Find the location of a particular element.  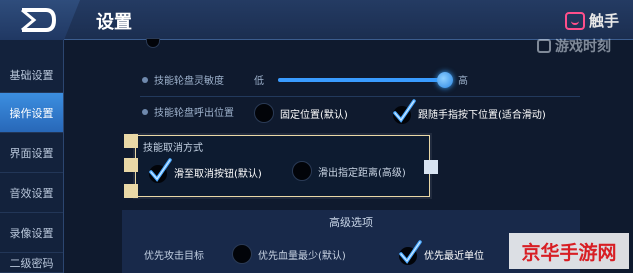

sensitivity-row: 技能轮盘灵敏度 低 高 is located at coordinates (305, 79).